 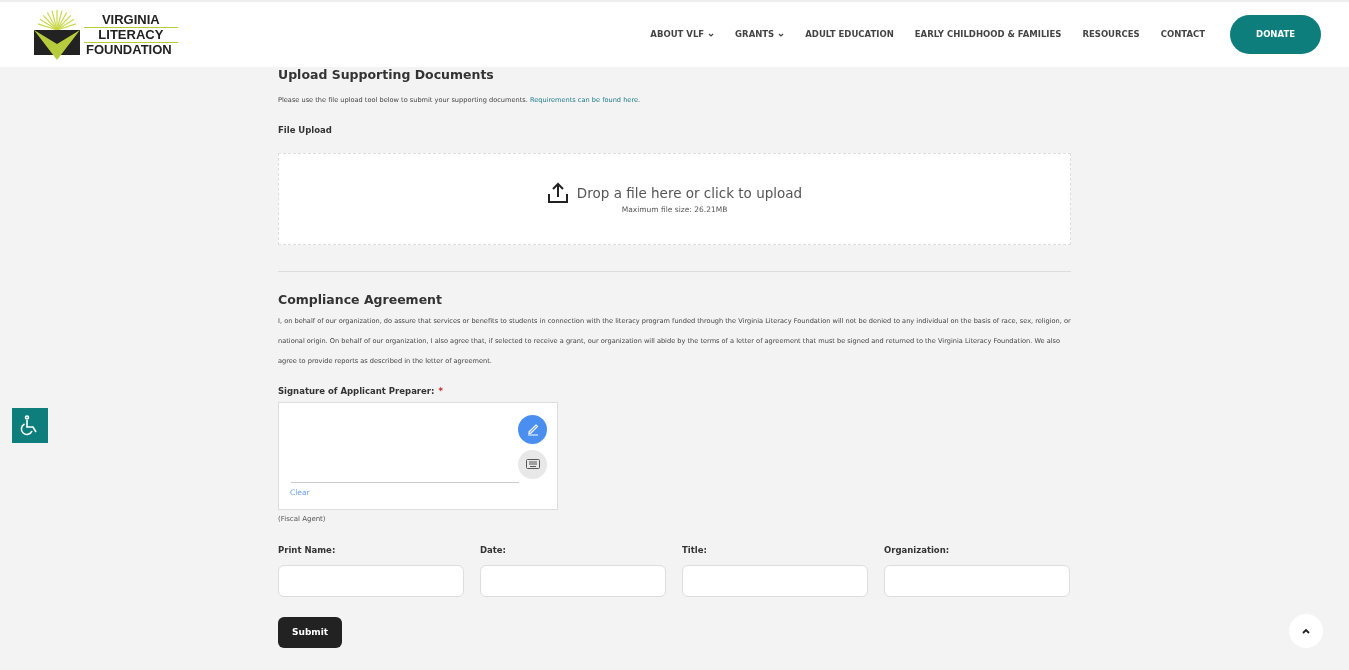 What do you see at coordinates (305, 130) in the screenshot?
I see `field-label: File Upload` at bounding box center [305, 130].